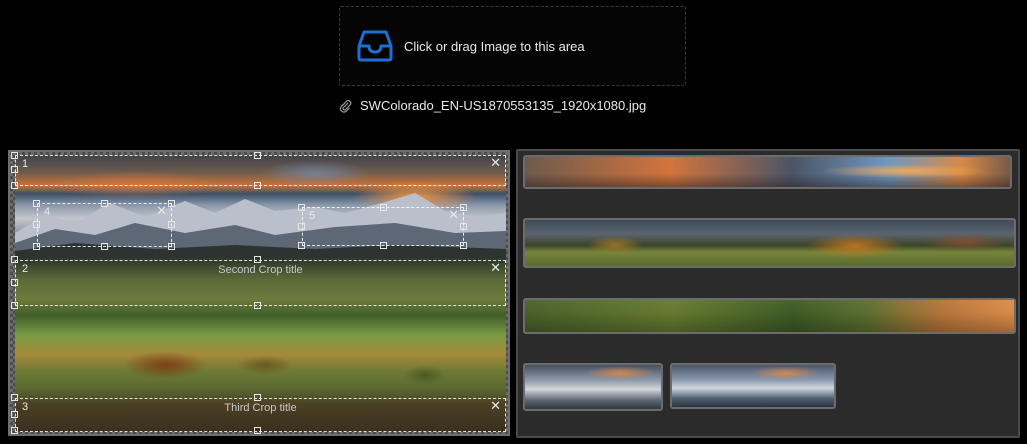 This screenshot has height=444, width=1027. Describe the element at coordinates (104, 225) in the screenshot. I see `crop-region-4: 4 ✕` at that location.